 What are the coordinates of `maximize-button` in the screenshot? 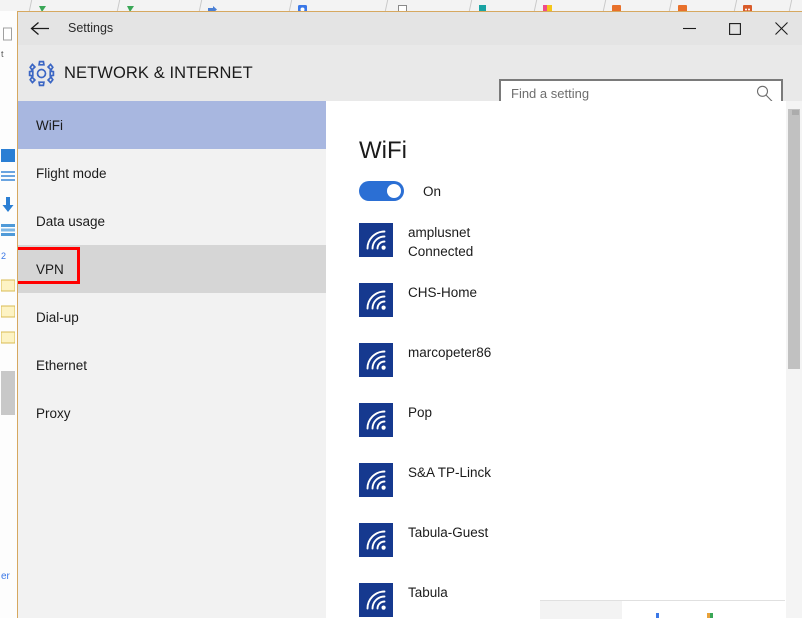 It's located at (735, 28).